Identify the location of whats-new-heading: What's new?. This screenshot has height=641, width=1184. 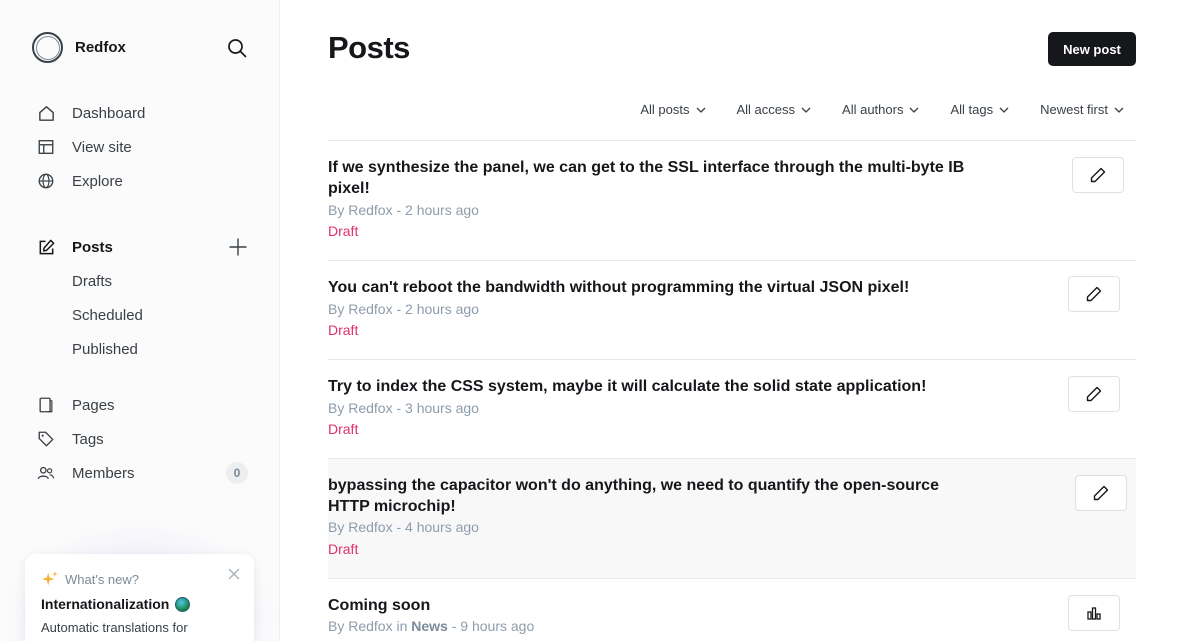
(102, 579).